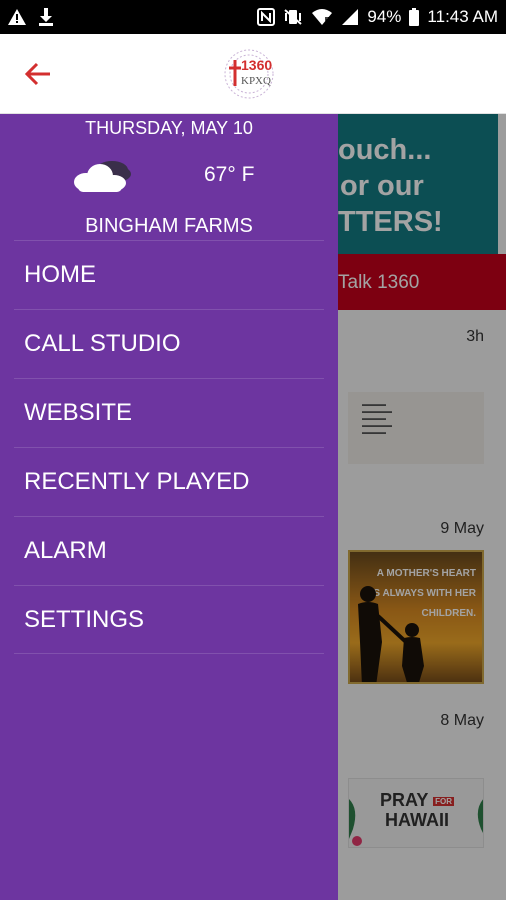 The image size is (506, 900). What do you see at coordinates (253, 17) in the screenshot?
I see `status-bar: 94% 11:43 AM` at bounding box center [253, 17].